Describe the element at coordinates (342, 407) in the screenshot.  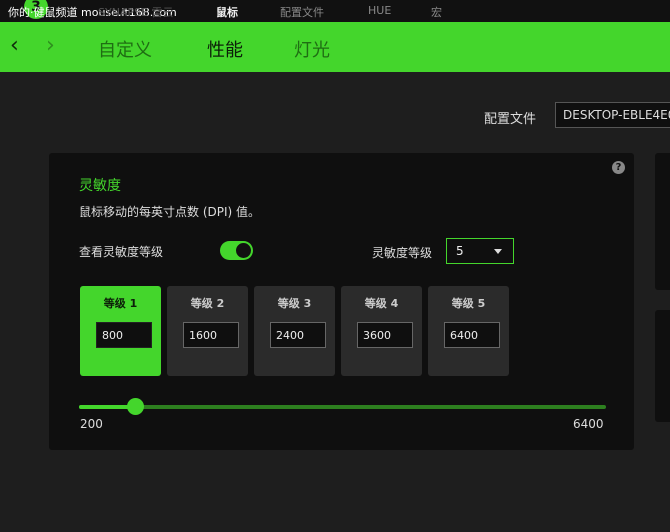
I see `dpi-slider-track` at that location.